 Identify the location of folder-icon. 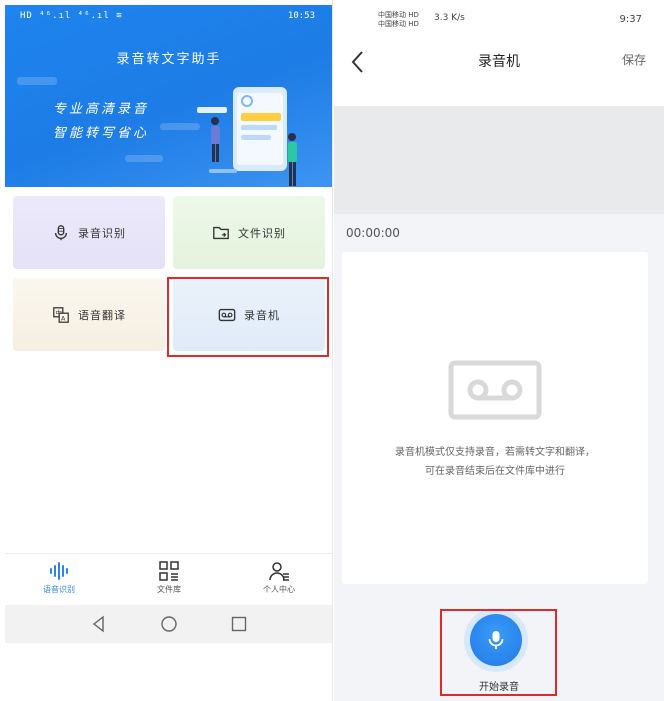
(221, 232).